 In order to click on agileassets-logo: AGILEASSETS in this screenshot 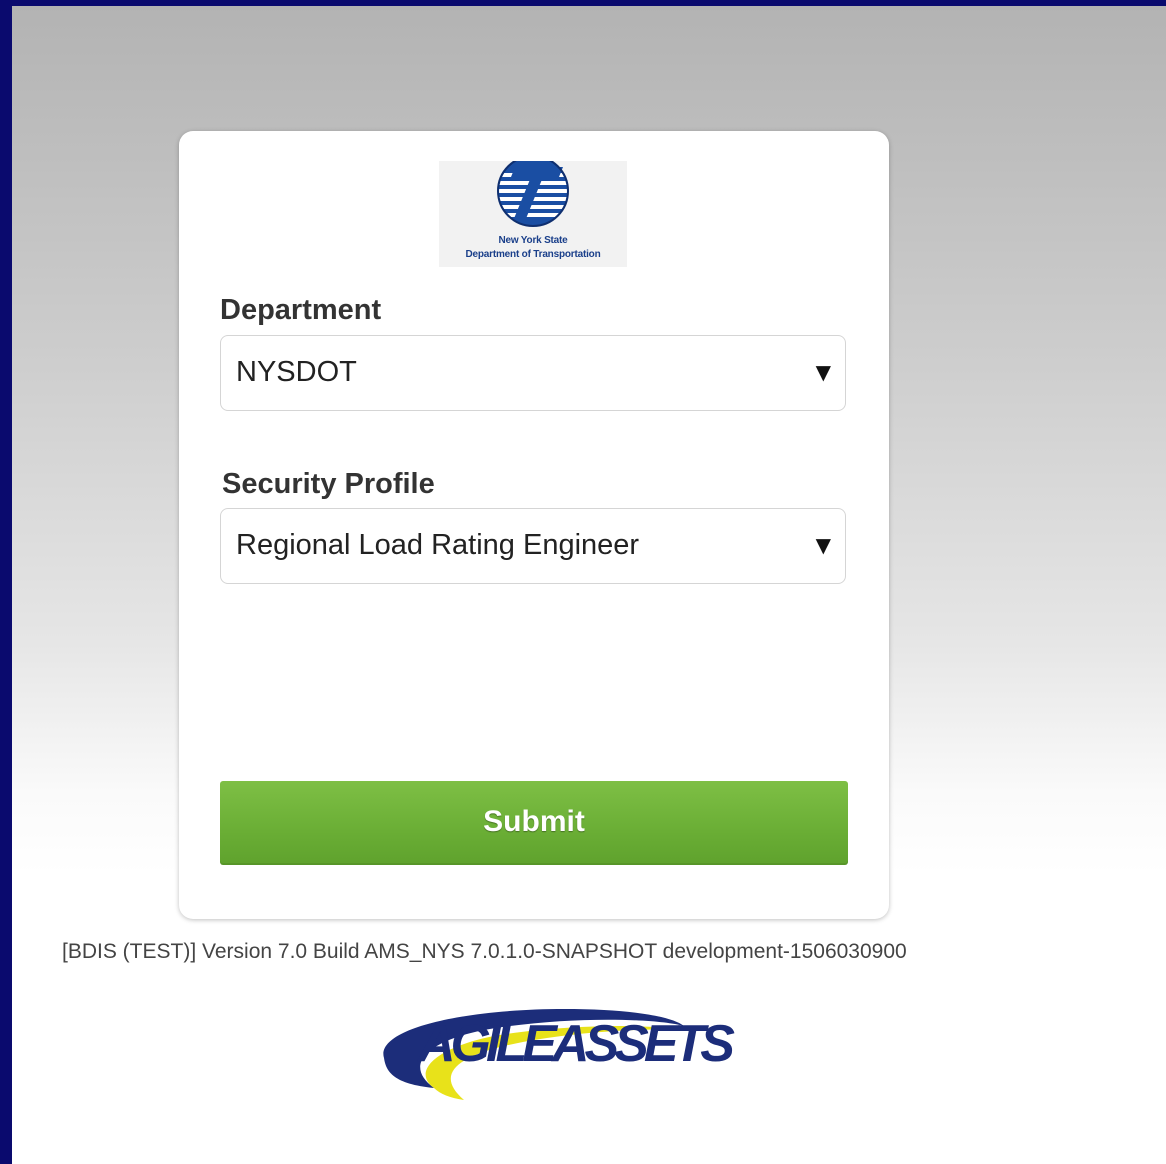, I will do `click(549, 1056)`.